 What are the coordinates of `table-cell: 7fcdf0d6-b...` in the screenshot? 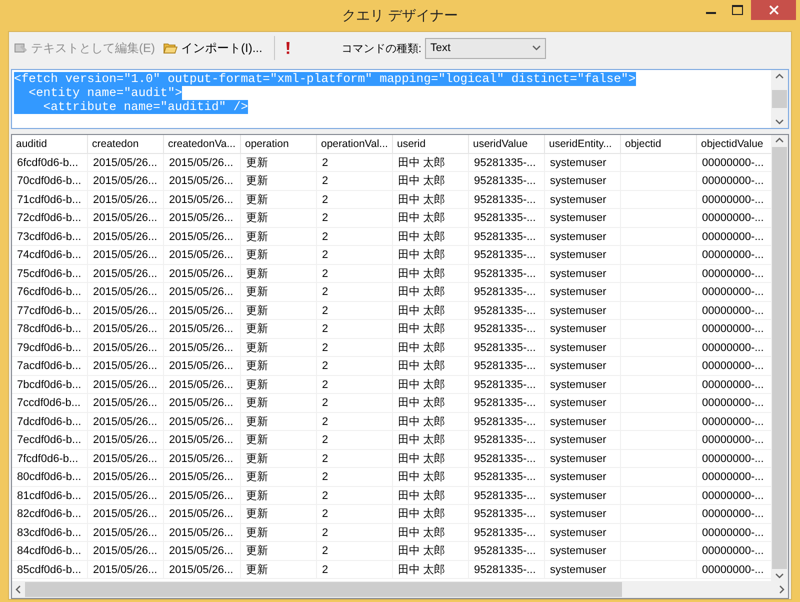 It's located at (50, 458).